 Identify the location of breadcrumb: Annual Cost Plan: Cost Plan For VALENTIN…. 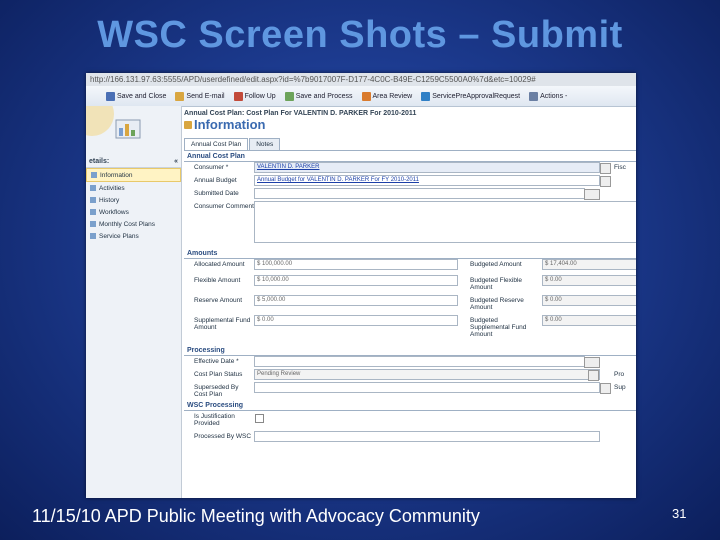
(300, 113).